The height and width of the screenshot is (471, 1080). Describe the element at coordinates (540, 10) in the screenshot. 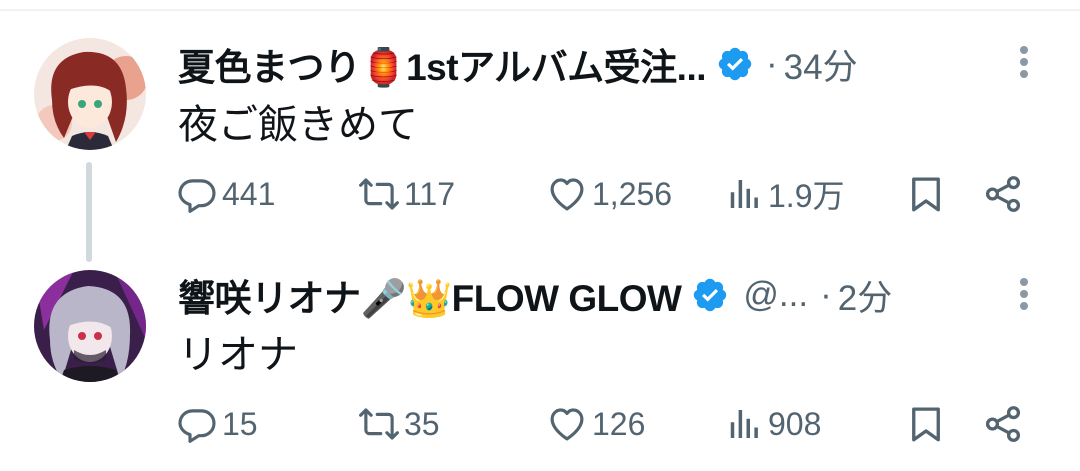

I see `top-divider` at that location.